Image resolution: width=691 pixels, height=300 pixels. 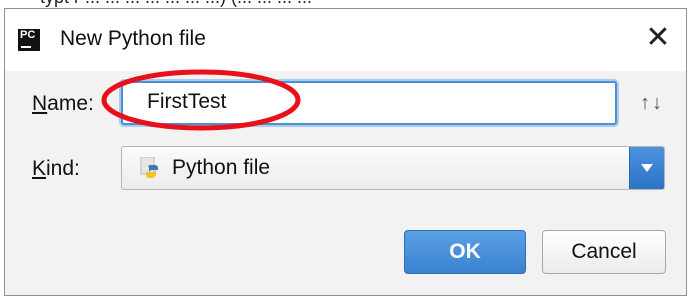 I want to click on pycharm-app-icon: PC, so click(x=29, y=40).